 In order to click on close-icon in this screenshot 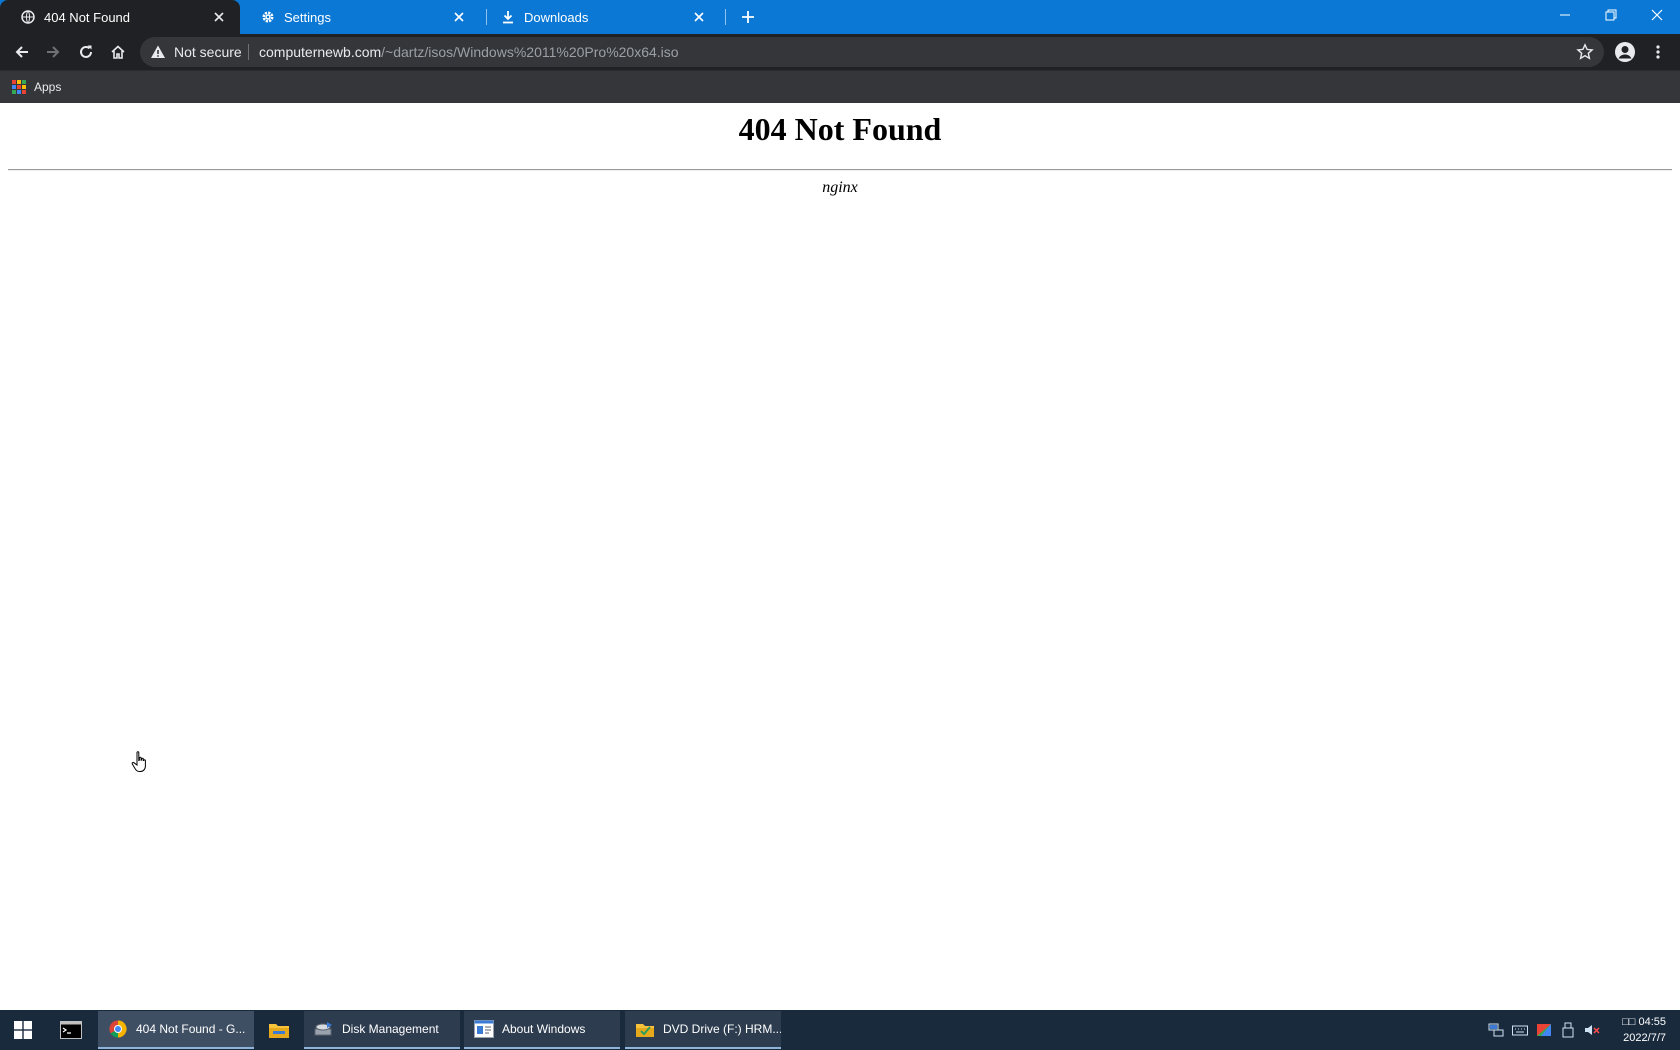, I will do `click(1657, 15)`.